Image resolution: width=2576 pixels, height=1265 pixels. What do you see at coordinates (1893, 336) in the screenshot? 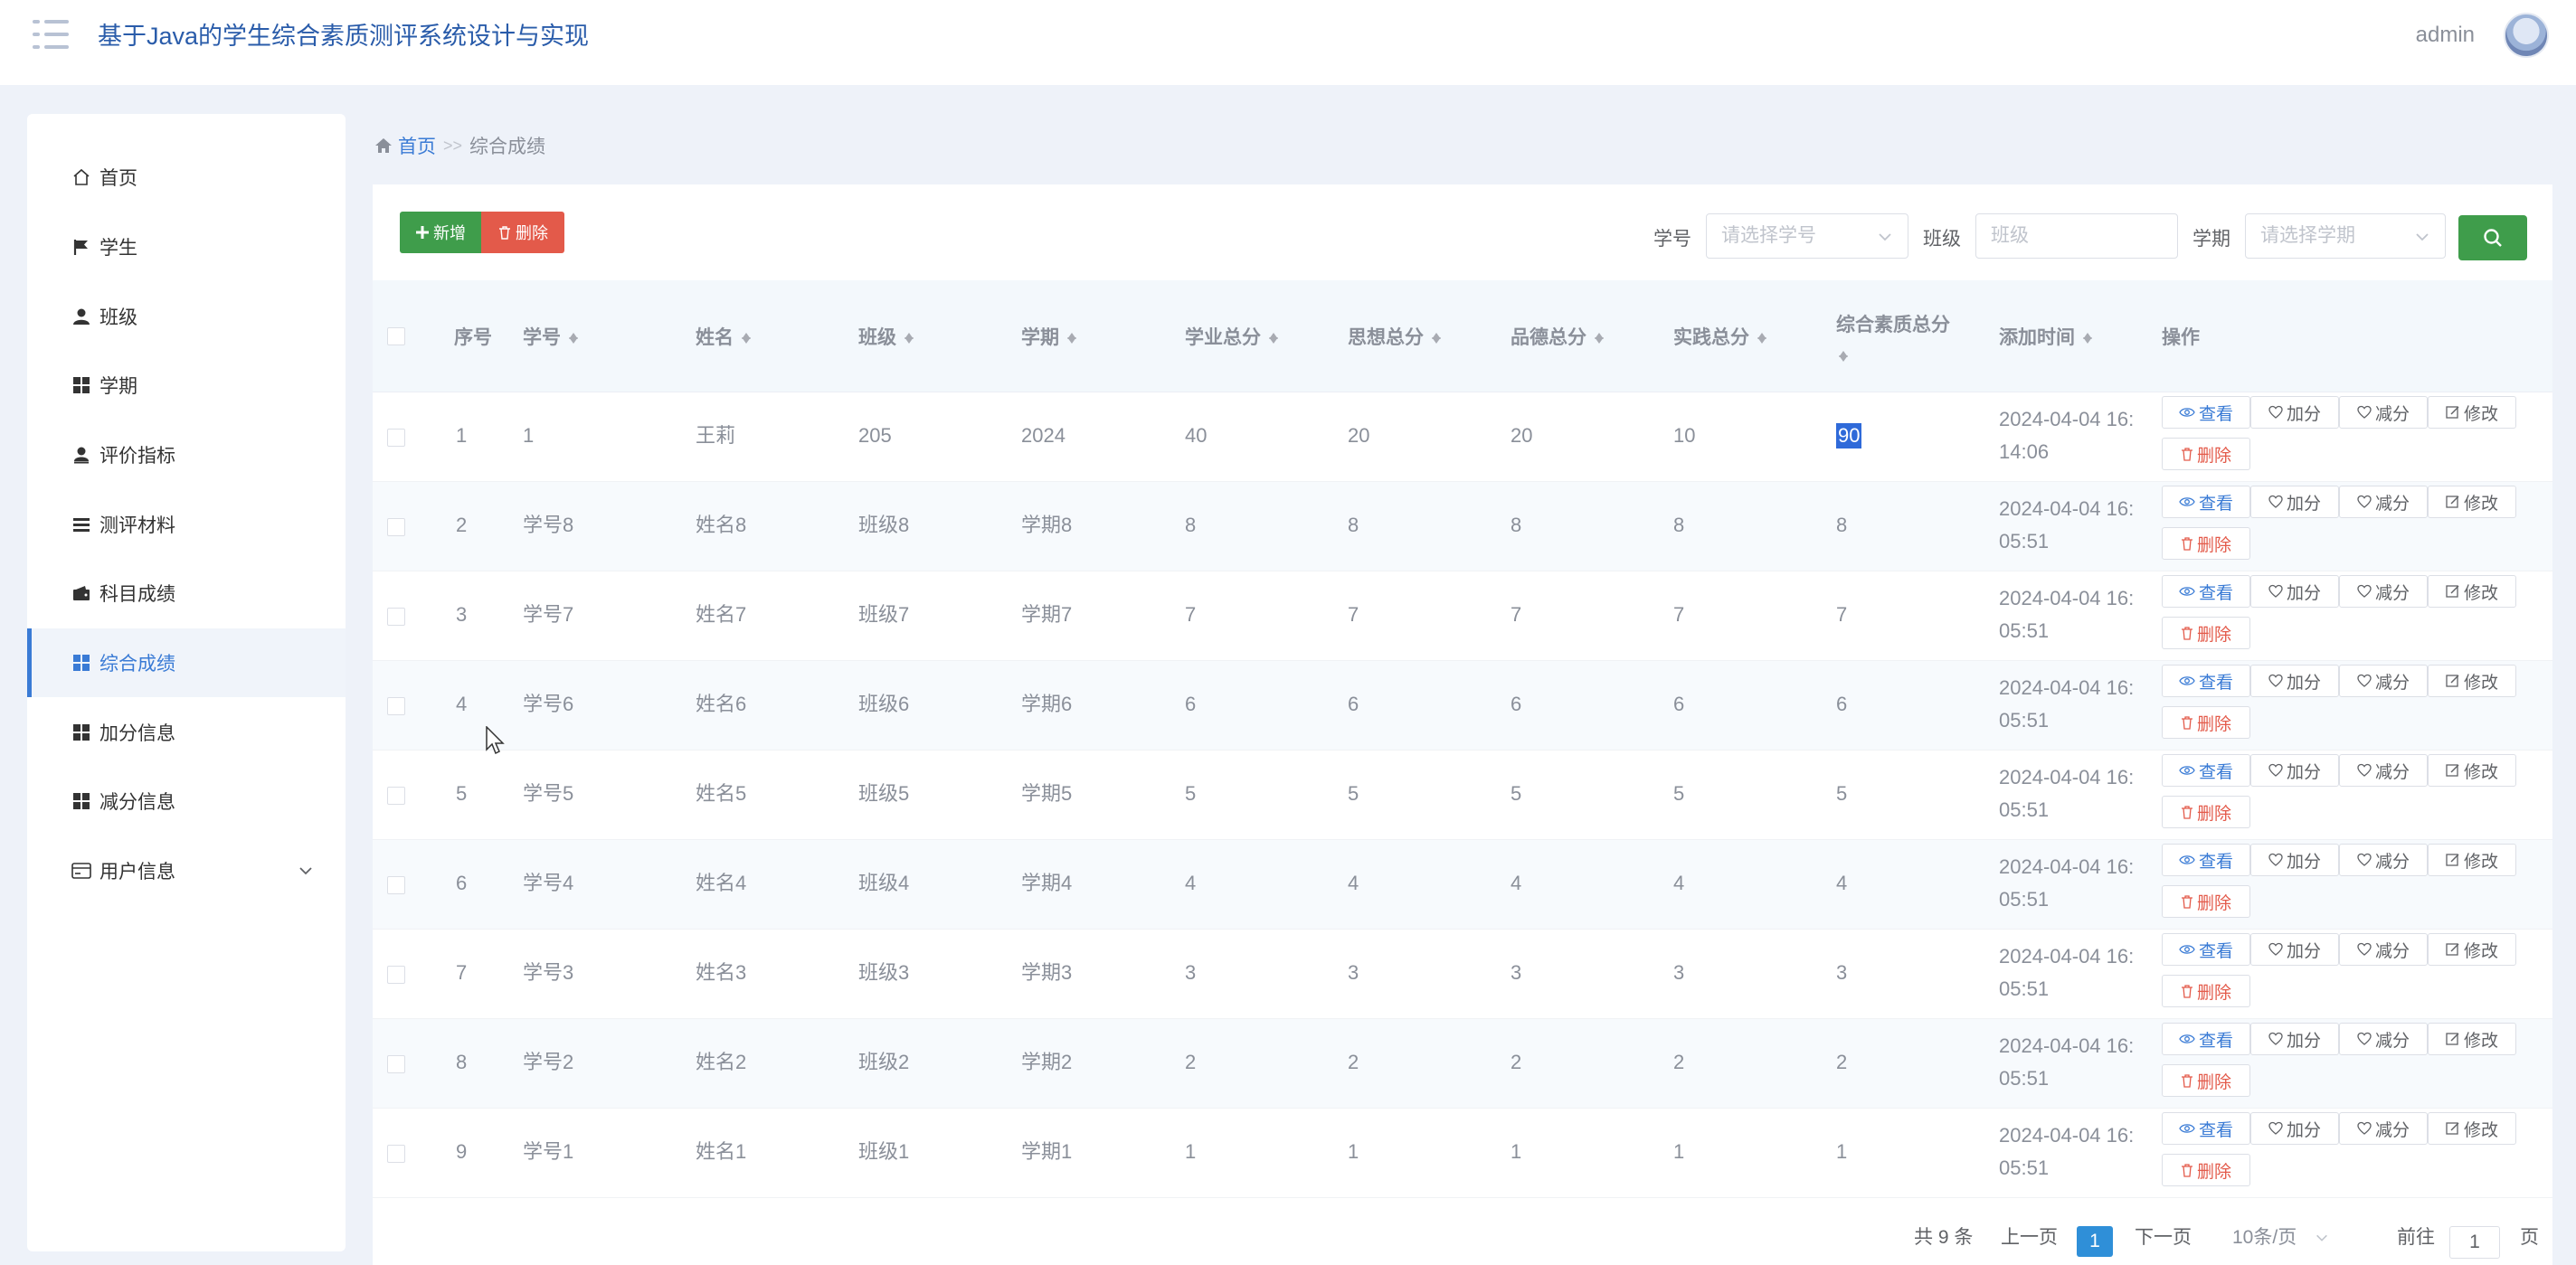
I see `column-header-total: 综合素质总分` at bounding box center [1893, 336].